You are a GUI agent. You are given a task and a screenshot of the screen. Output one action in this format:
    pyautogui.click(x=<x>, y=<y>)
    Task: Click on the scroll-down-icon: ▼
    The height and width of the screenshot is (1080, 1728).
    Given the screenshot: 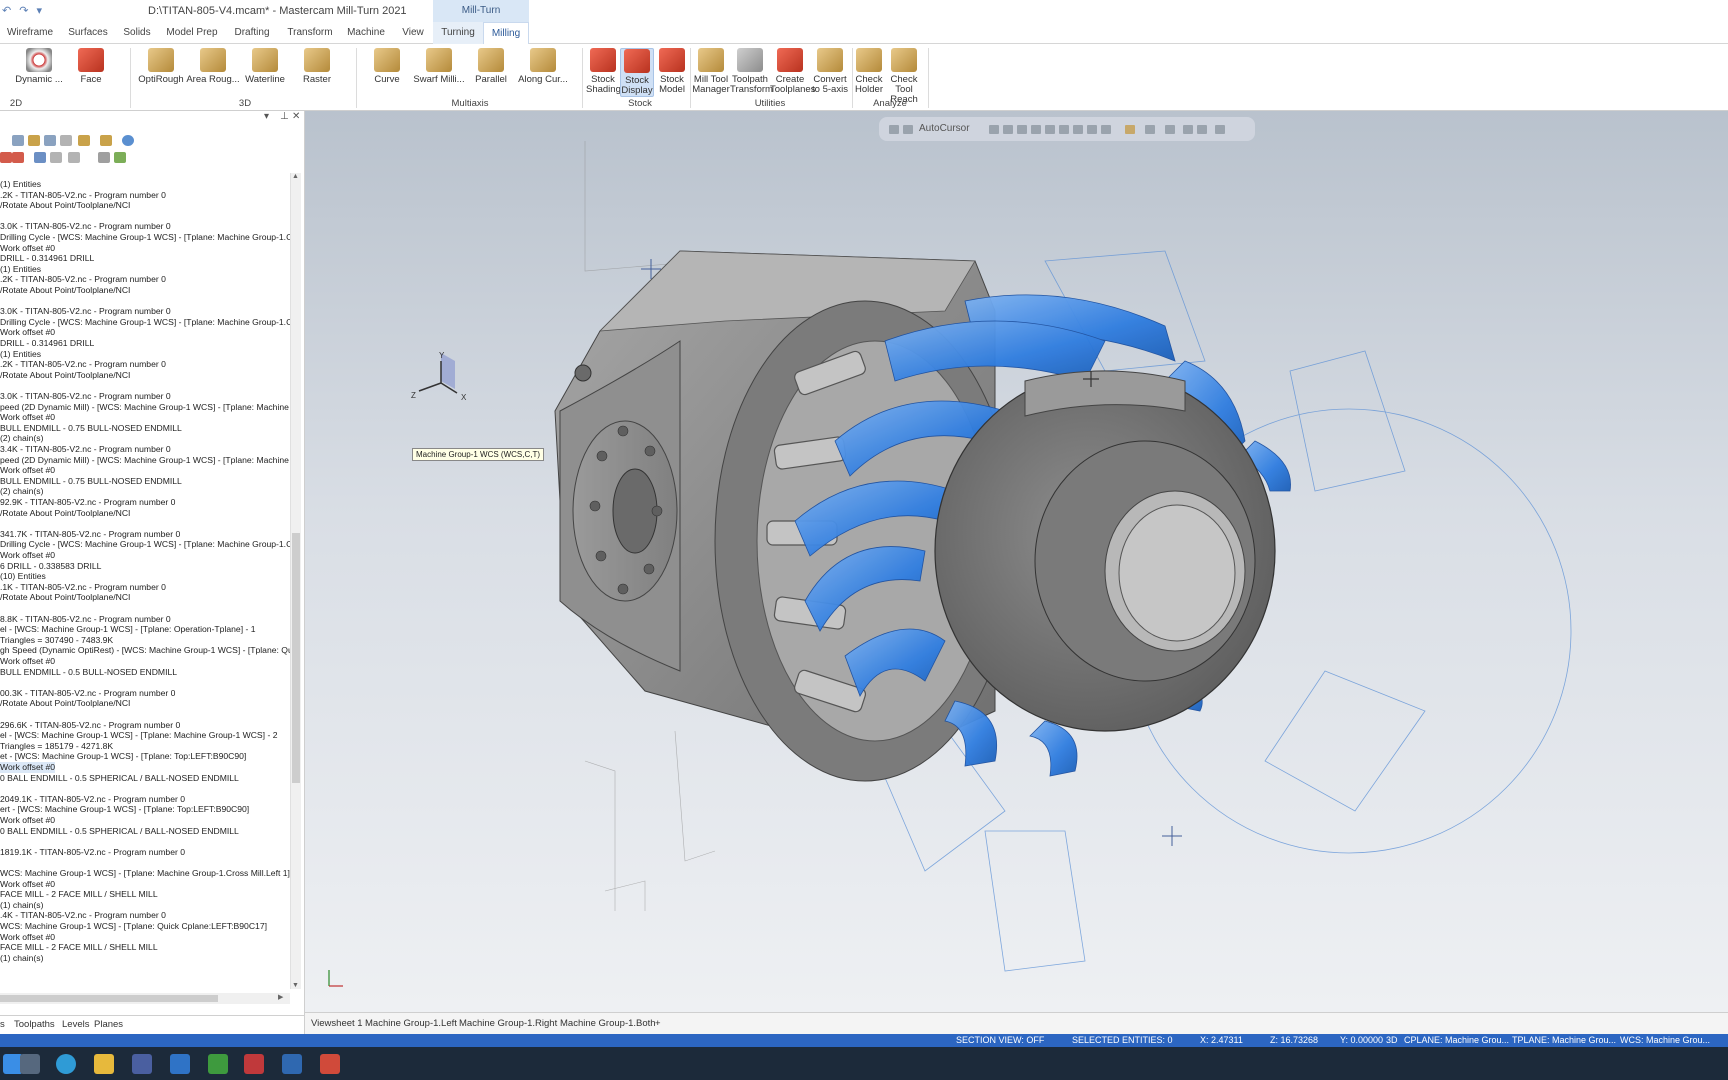 What is the action you would take?
    pyautogui.click(x=295, y=985)
    